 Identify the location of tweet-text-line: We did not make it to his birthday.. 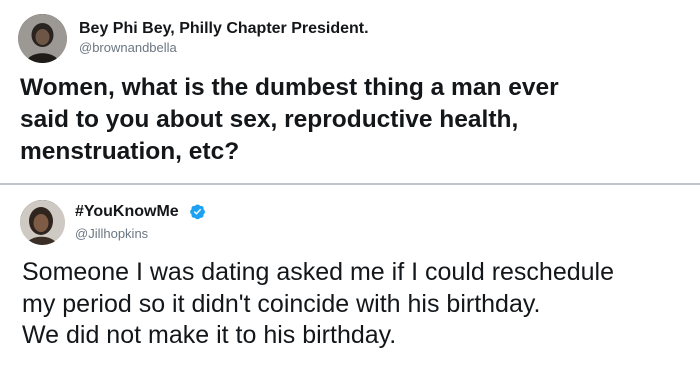
(209, 335).